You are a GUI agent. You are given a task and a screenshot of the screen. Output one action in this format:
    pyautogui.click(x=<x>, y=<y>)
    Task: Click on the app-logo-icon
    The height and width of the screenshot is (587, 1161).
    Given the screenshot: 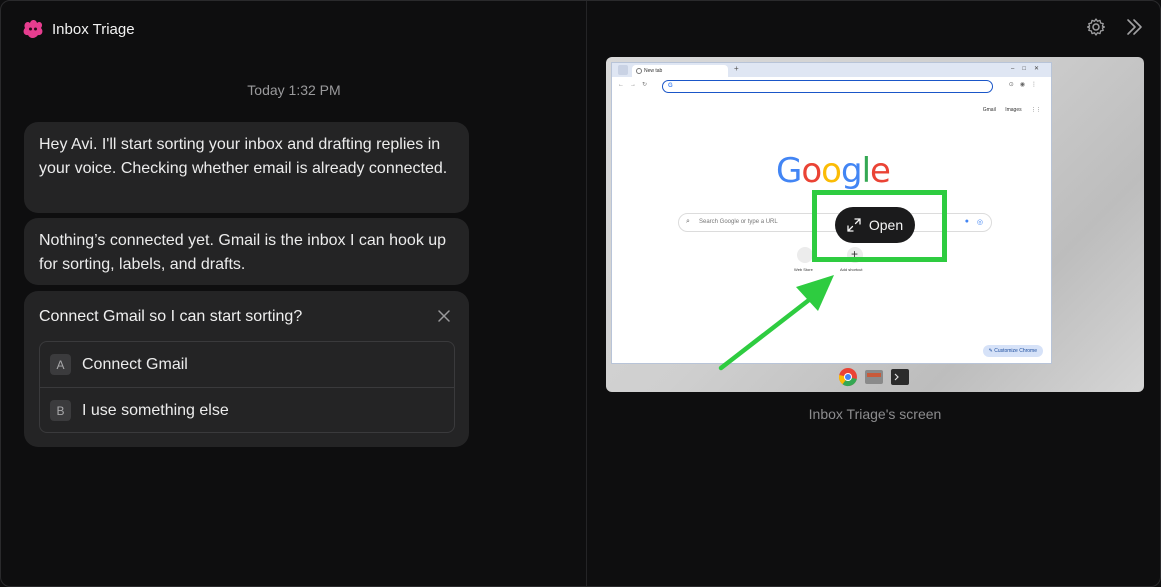 What is the action you would take?
    pyautogui.click(x=33, y=29)
    